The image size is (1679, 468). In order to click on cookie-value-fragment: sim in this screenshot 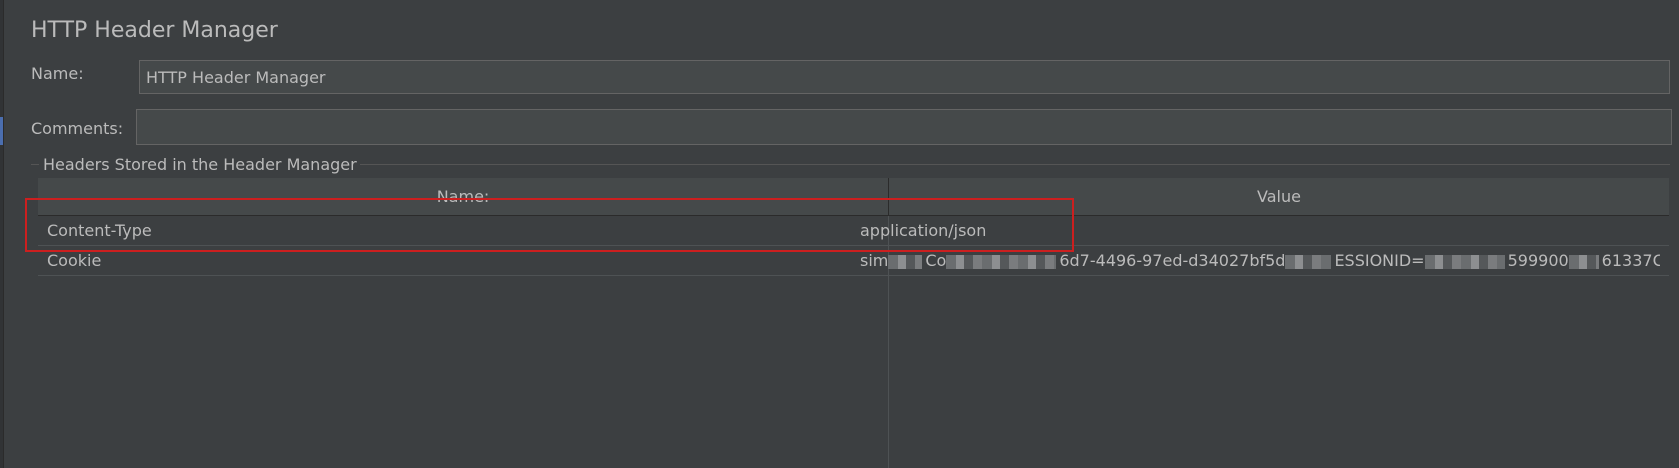, I will do `click(874, 260)`.